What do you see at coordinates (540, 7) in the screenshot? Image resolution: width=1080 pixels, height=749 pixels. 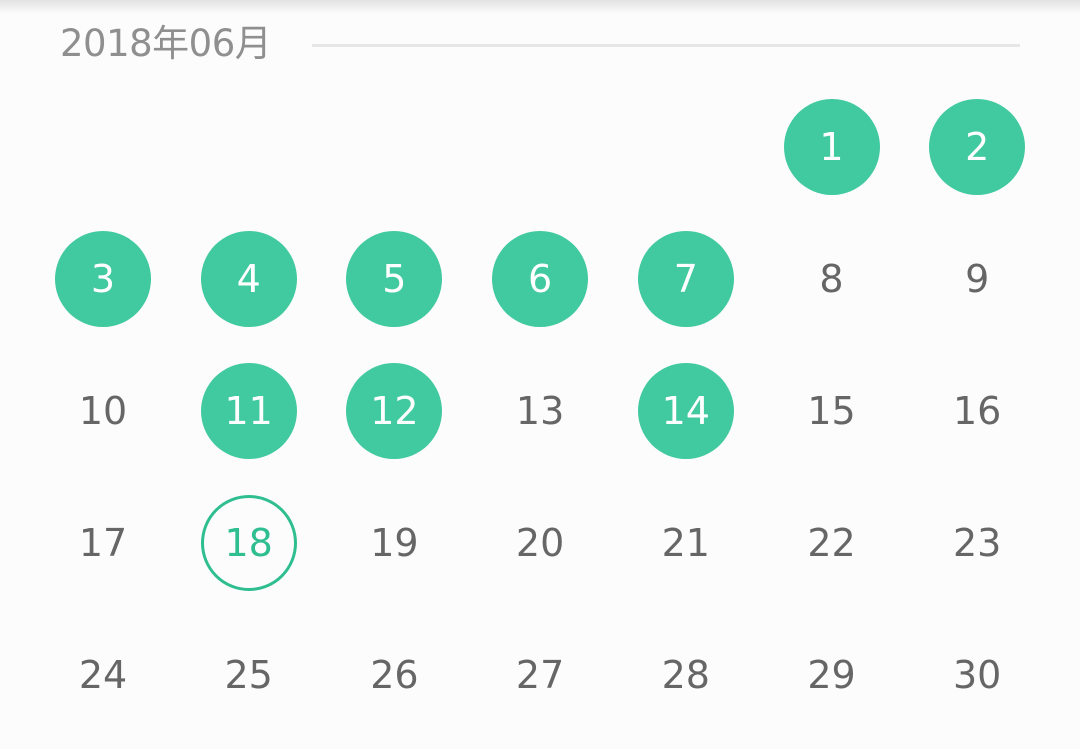 I see `toolbar-shadow` at bounding box center [540, 7].